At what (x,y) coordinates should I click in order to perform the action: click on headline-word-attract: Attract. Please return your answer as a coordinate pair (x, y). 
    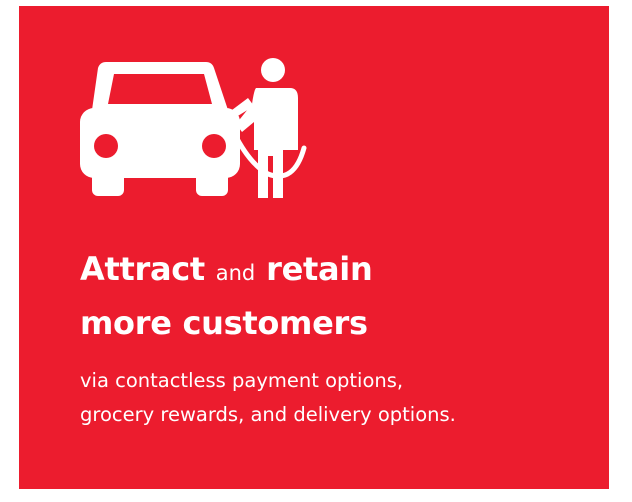
    Looking at the image, I should click on (142, 269).